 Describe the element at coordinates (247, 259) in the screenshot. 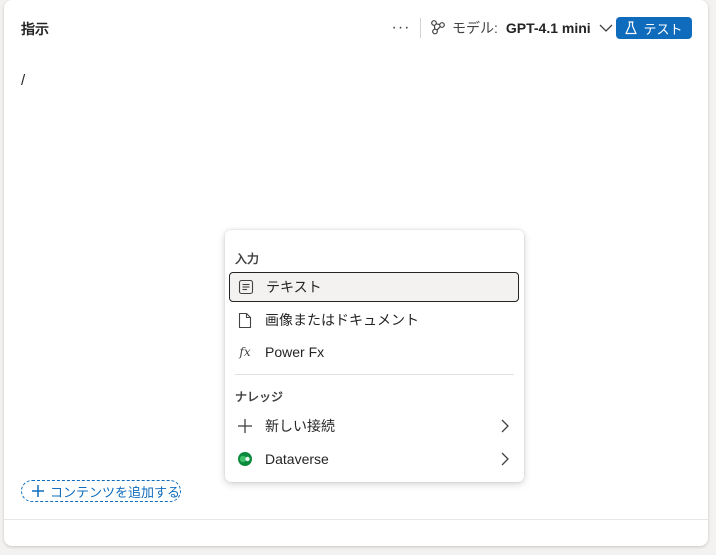

I see `menu-section-input: 入力` at that location.